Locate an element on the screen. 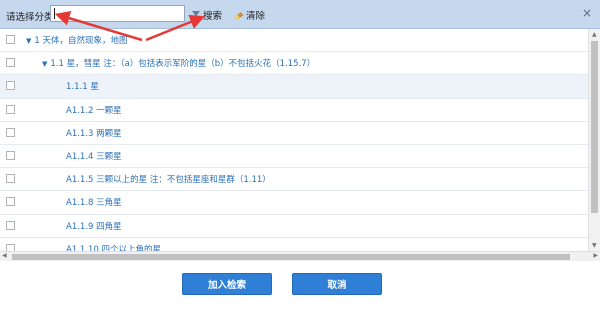  tree-row: ▼ 1.1 星，彗星 注：（a）包括表示军阶的星（b）不包括火花（1.15.7） is located at coordinates (294, 64).